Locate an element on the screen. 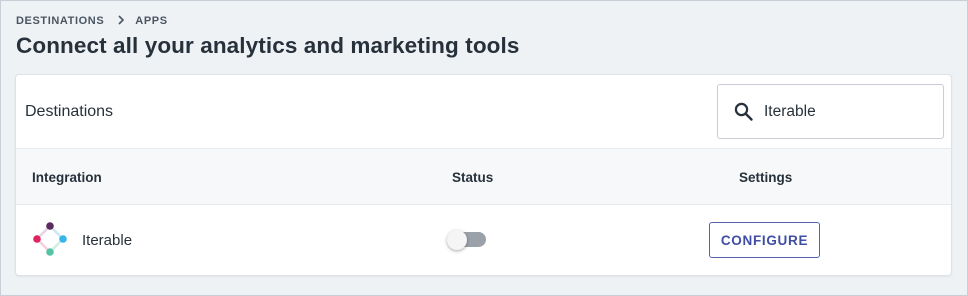 The height and width of the screenshot is (296, 968). status-toggle is located at coordinates (466, 239).